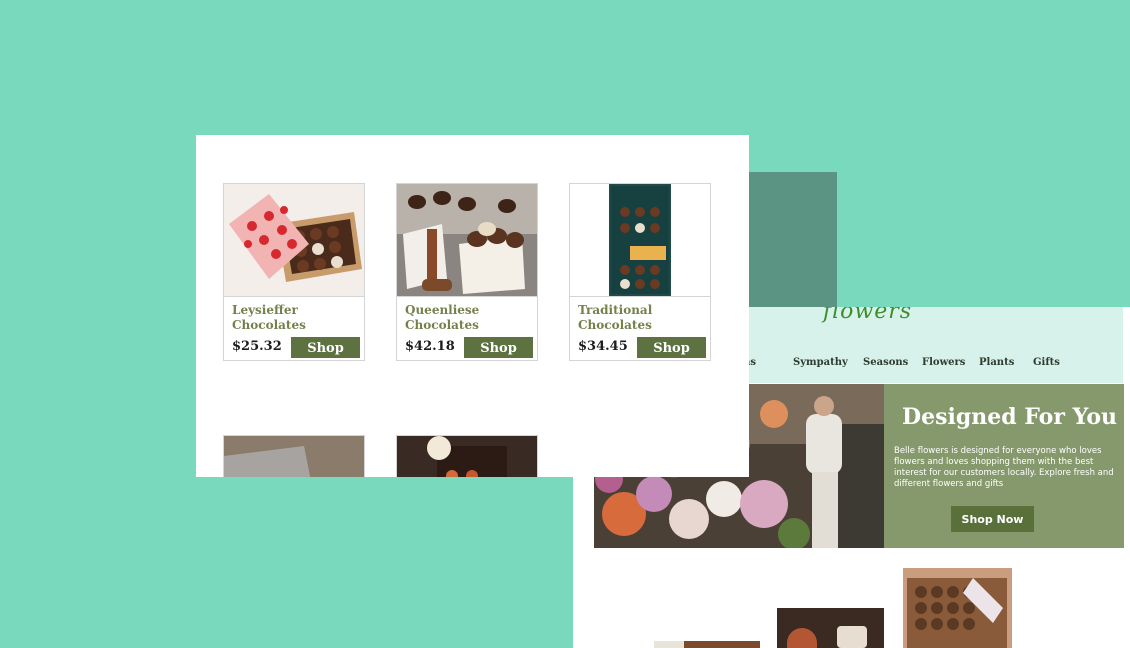 This screenshot has height=648, width=1130. I want to click on nav-item-flowers: Flowers, so click(943, 362).